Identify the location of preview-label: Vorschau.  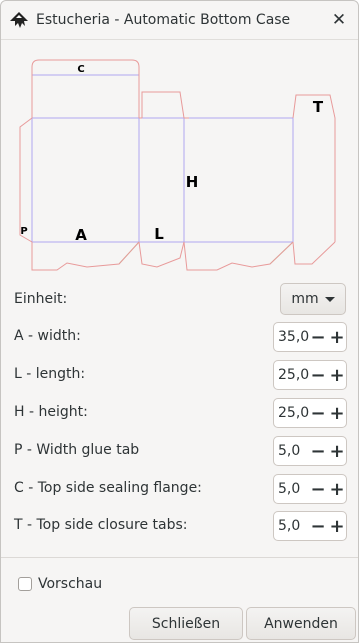
(70, 584).